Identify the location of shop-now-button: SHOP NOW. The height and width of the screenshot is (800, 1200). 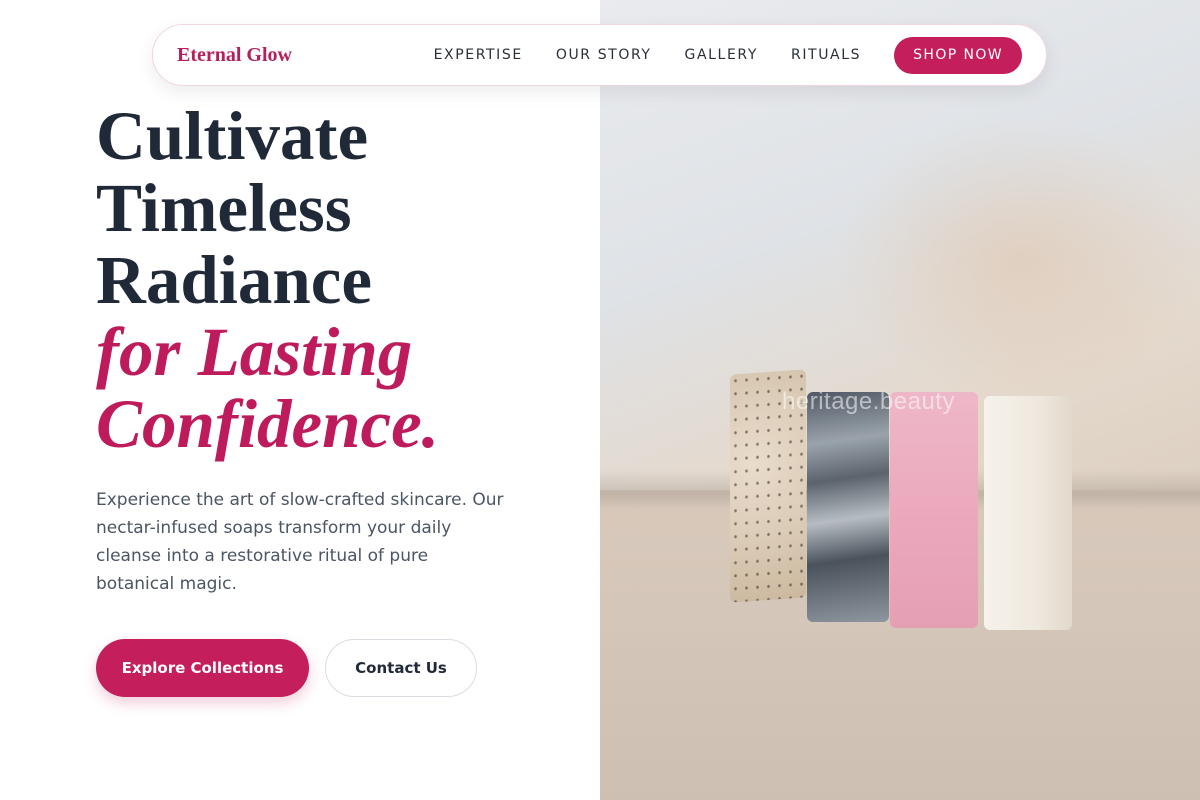
(958, 55).